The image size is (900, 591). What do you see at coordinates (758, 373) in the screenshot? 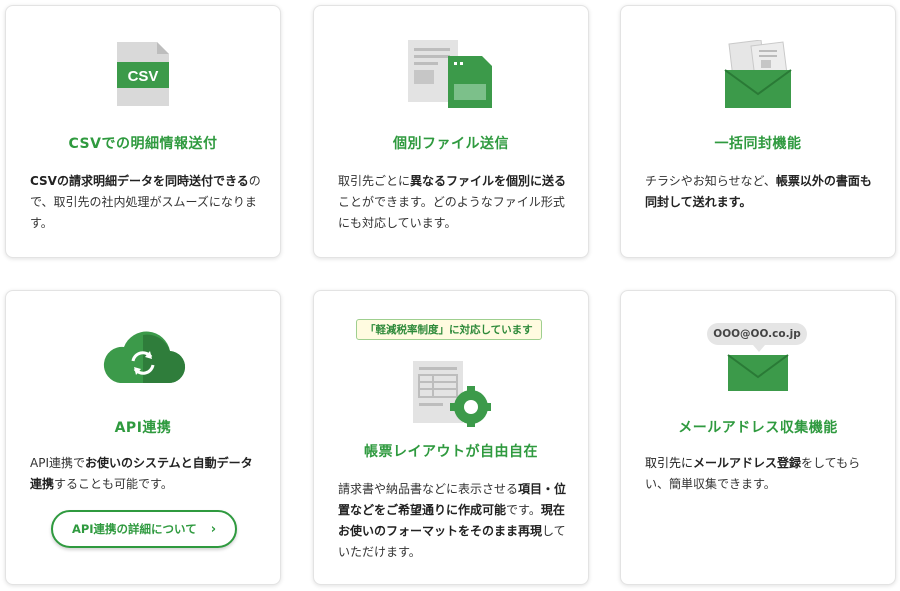
I see `email-envelope-icon` at bounding box center [758, 373].